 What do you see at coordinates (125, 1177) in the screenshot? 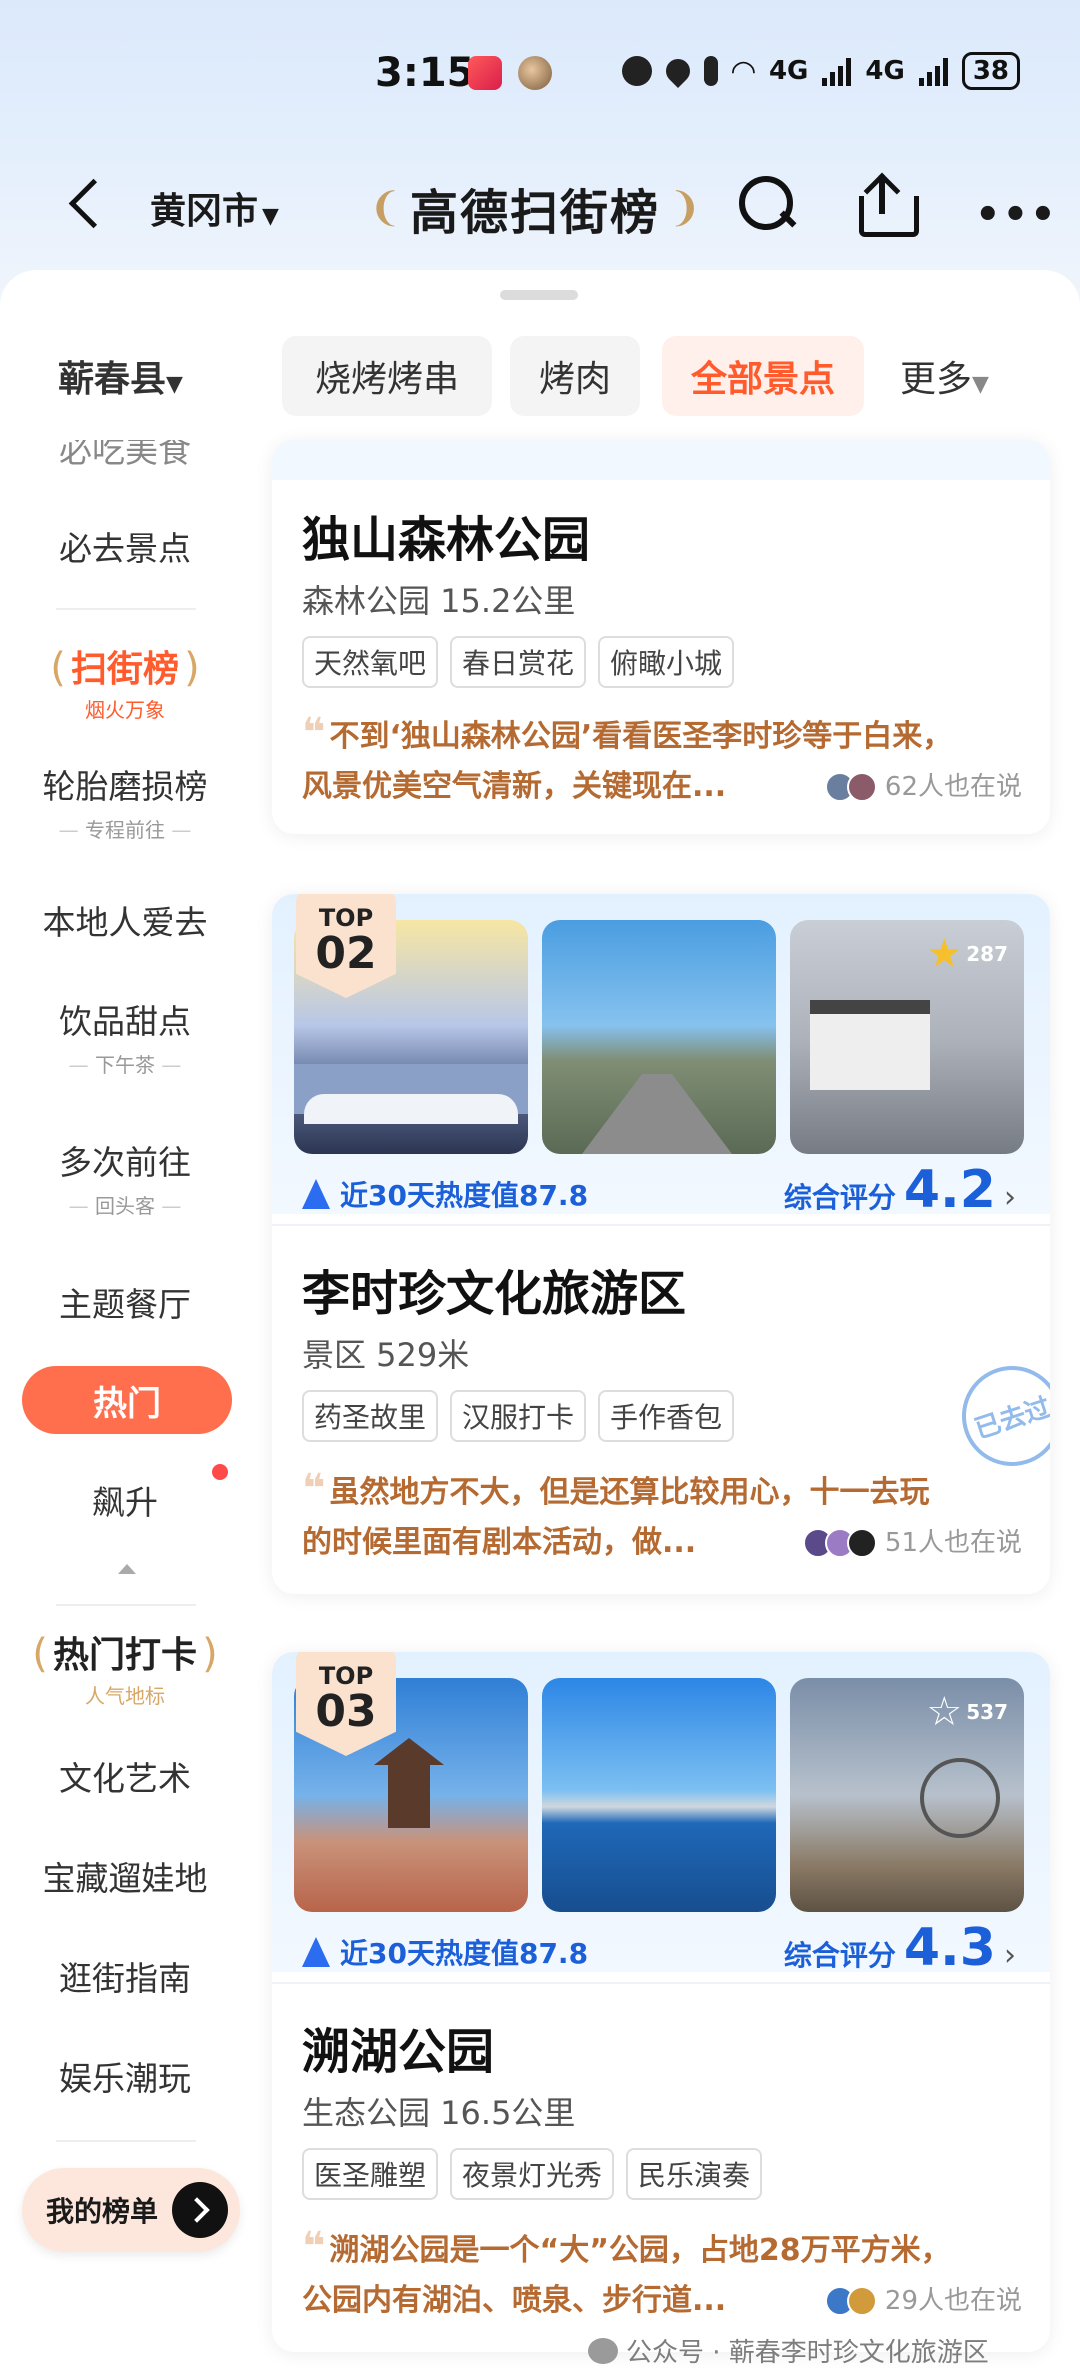
I see `sidebar-item-repeat: 多次前往 回头客` at bounding box center [125, 1177].